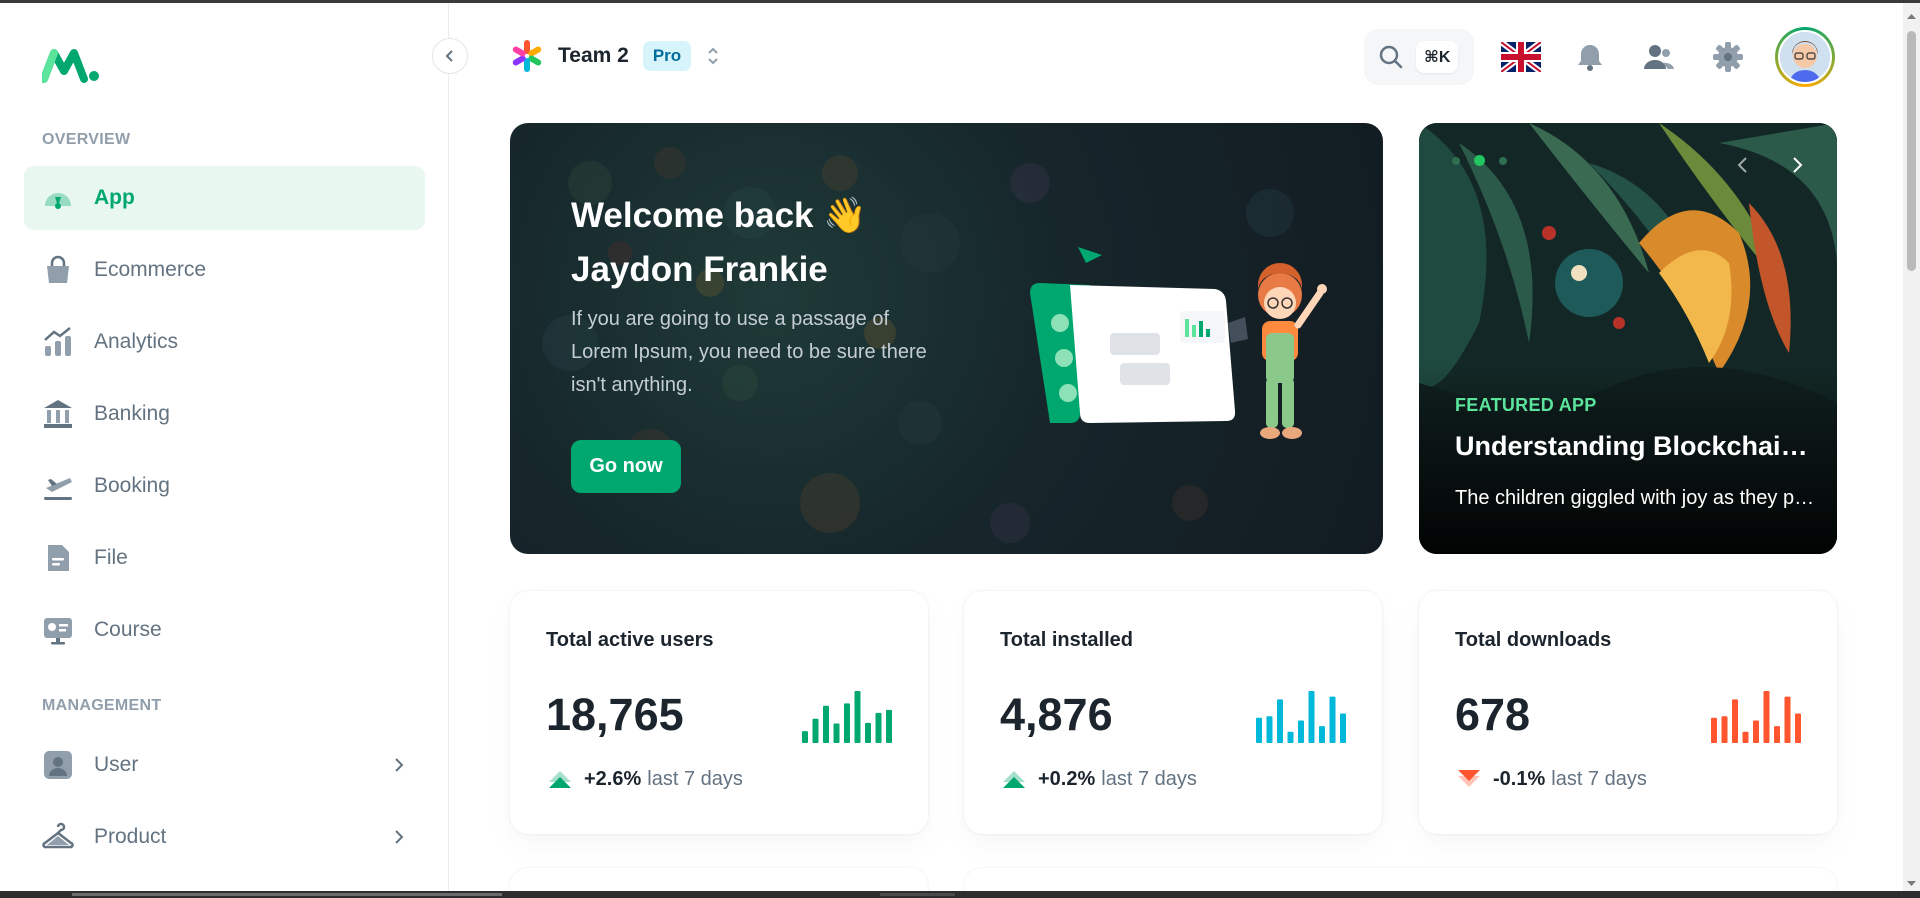 The width and height of the screenshot is (1920, 898). Describe the element at coordinates (58, 342) in the screenshot. I see `analytics-chart-icon` at that location.